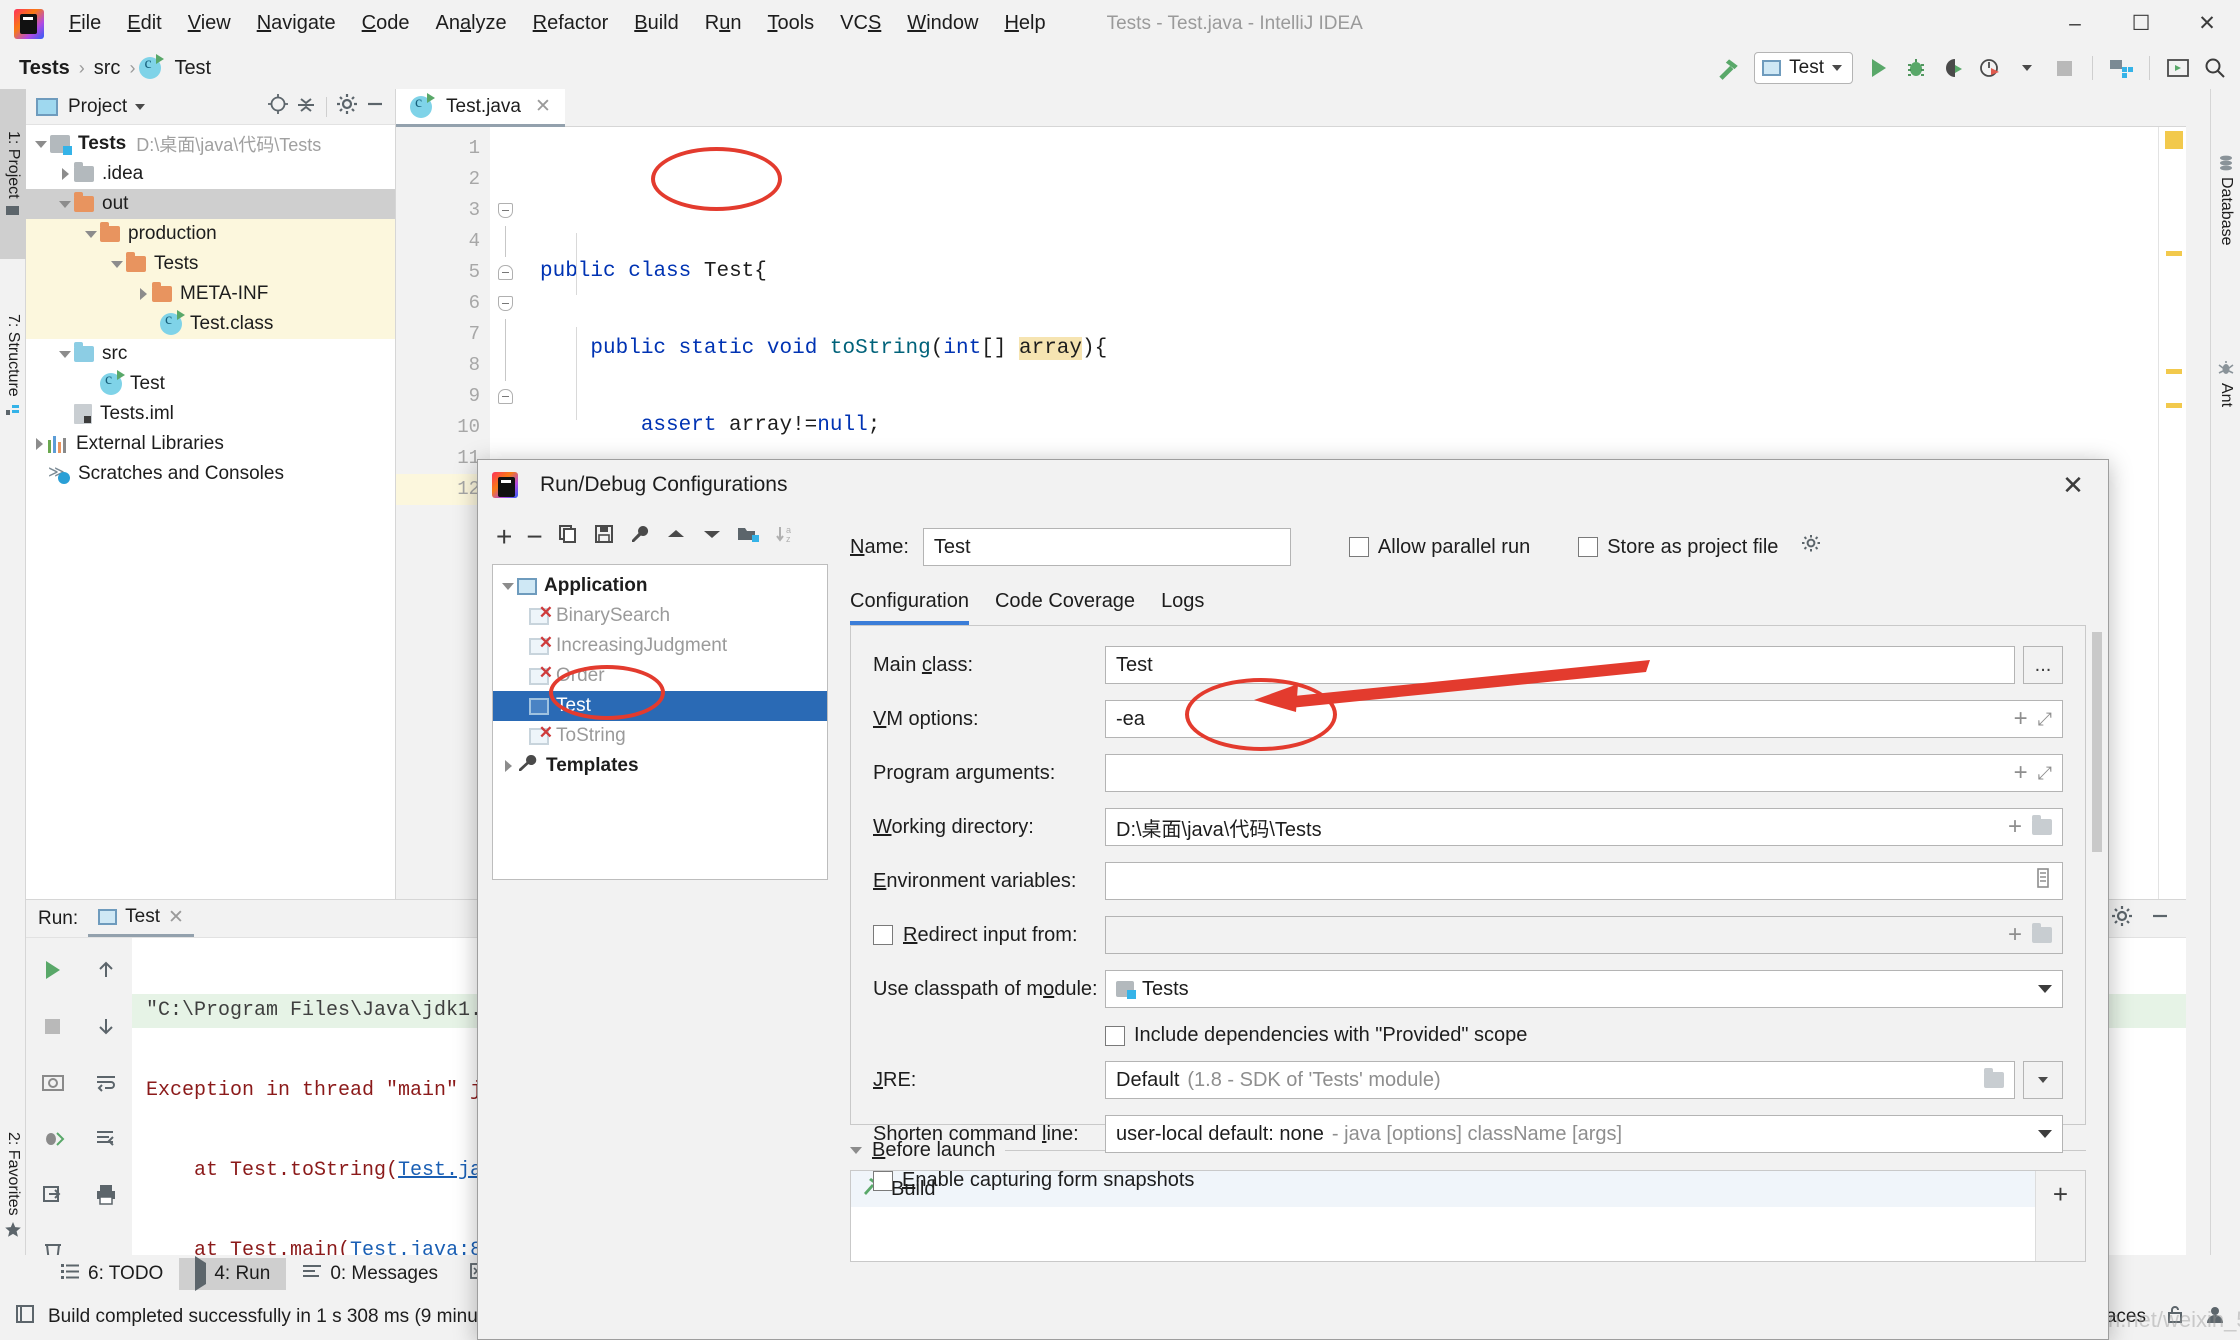 The height and width of the screenshot is (1340, 2240). What do you see at coordinates (13, 365) in the screenshot?
I see `sidebar-item-structure: 7: Structure` at bounding box center [13, 365].